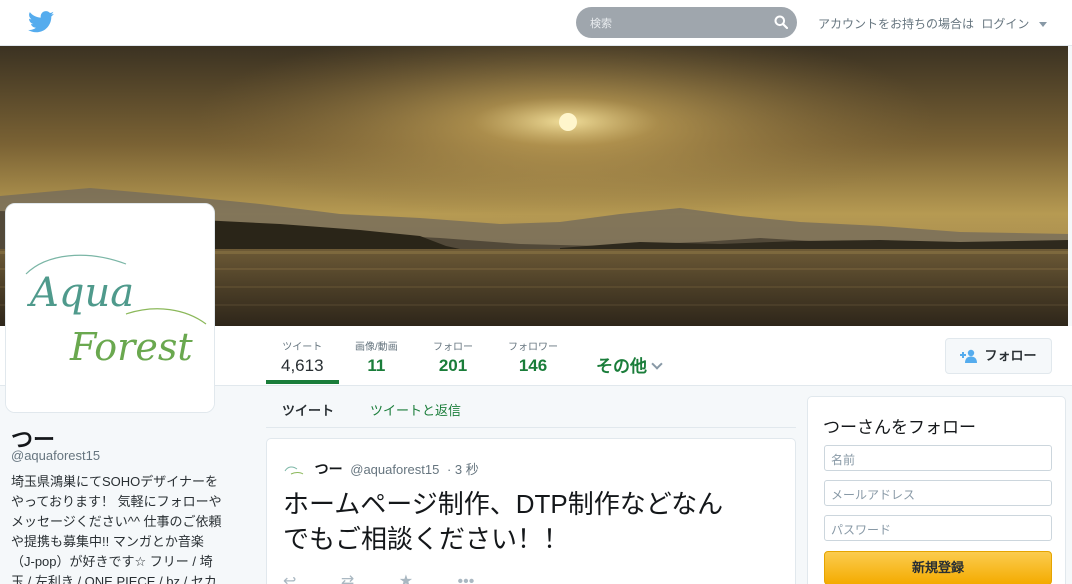 The width and height of the screenshot is (1072, 584). Describe the element at coordinates (41, 22) in the screenshot. I see `bird-logo-icon` at that location.